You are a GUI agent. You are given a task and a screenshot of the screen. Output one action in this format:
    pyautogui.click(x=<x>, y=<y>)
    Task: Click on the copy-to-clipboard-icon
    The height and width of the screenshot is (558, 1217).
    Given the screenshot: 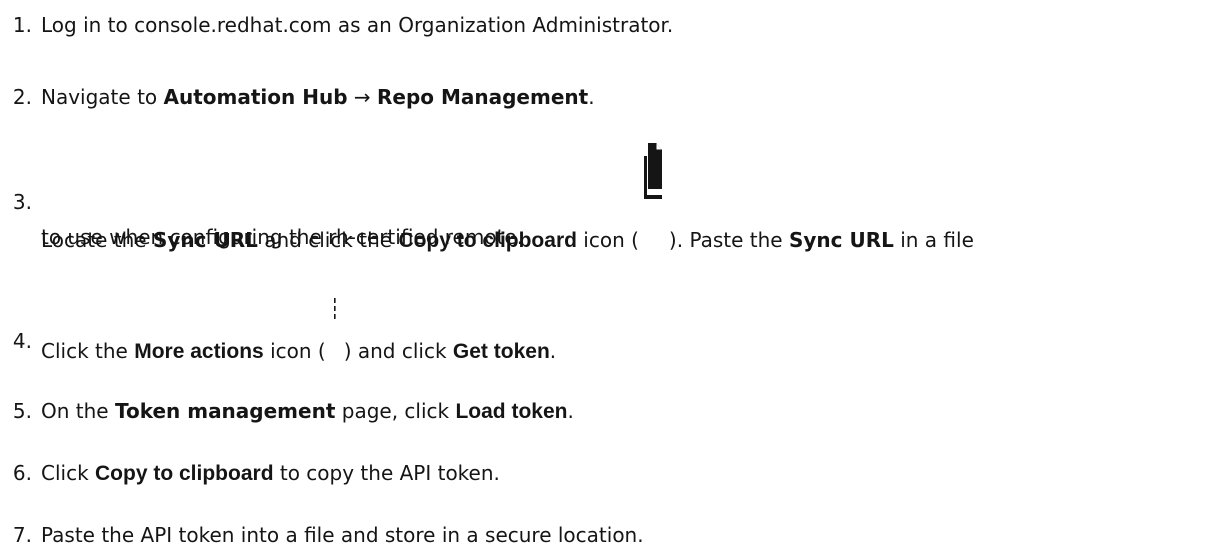 What is the action you would take?
    pyautogui.click(x=654, y=195)
    